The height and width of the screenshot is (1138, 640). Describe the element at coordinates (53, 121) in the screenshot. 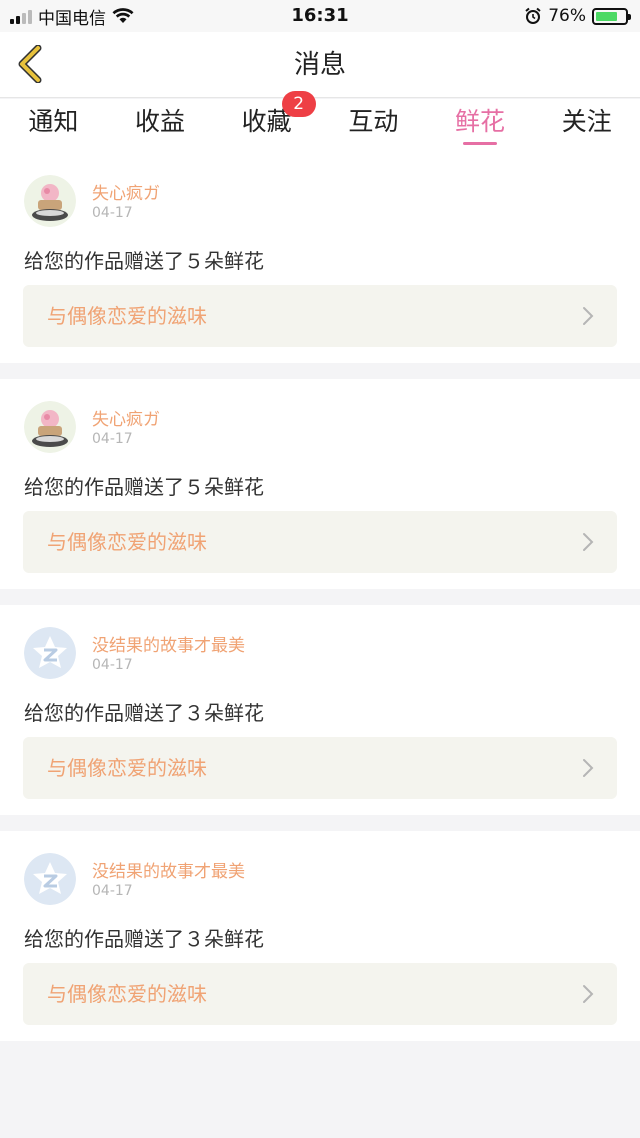

I see `tab-label: 通知` at that location.